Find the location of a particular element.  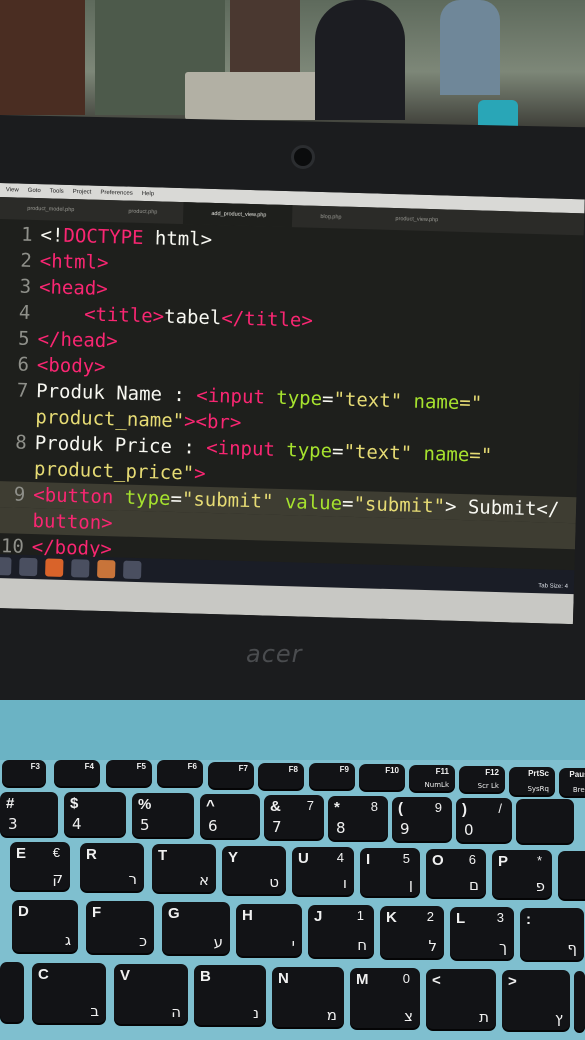

key-f10: F10 is located at coordinates (382, 777).